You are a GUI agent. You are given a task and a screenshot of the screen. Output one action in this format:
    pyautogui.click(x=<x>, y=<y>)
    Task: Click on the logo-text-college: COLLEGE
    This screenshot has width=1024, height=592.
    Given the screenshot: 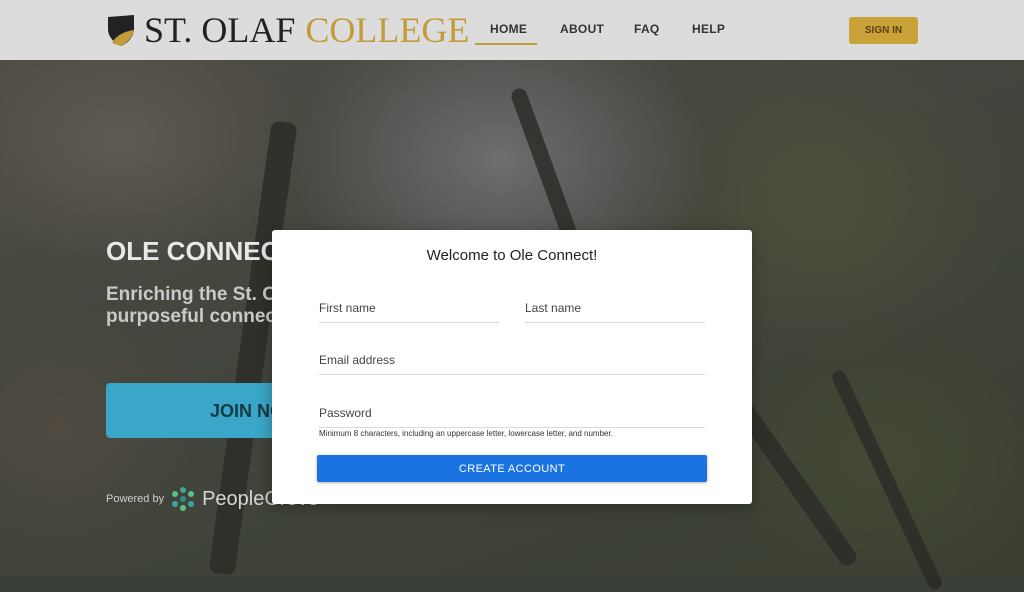 What is the action you would take?
    pyautogui.click(x=387, y=30)
    